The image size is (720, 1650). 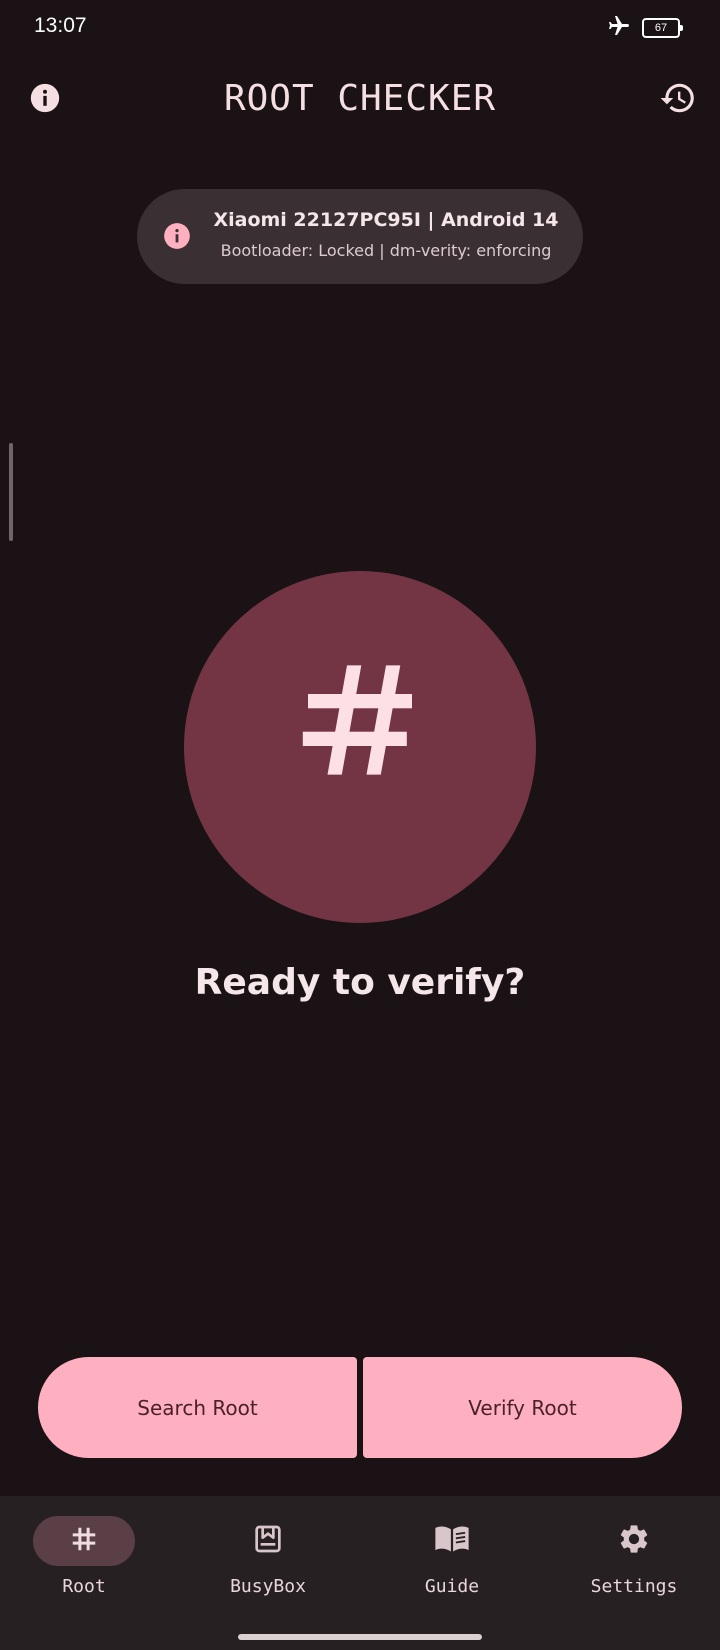 I want to click on scroll-indicator, so click(x=11, y=492).